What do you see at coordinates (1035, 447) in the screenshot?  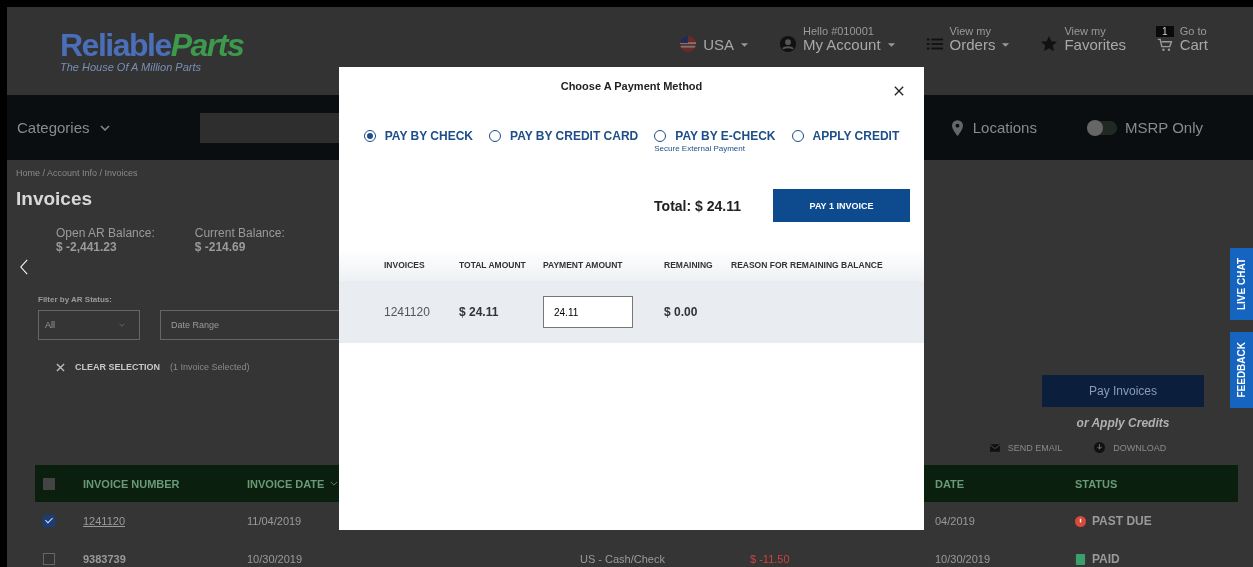 I see `send-email-link: SEND EMAIL` at bounding box center [1035, 447].